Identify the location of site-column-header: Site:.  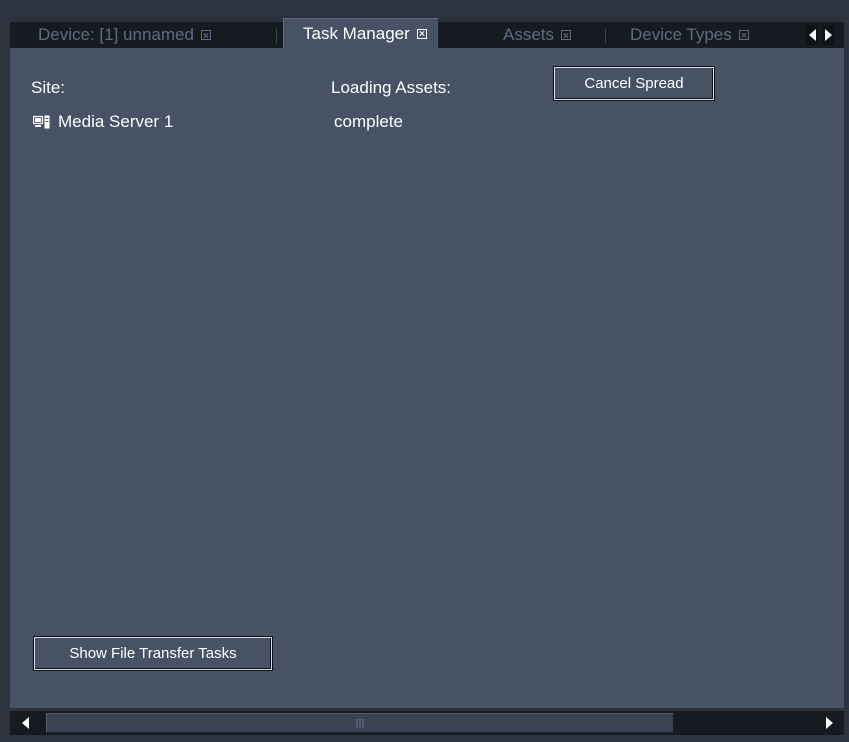
(48, 87).